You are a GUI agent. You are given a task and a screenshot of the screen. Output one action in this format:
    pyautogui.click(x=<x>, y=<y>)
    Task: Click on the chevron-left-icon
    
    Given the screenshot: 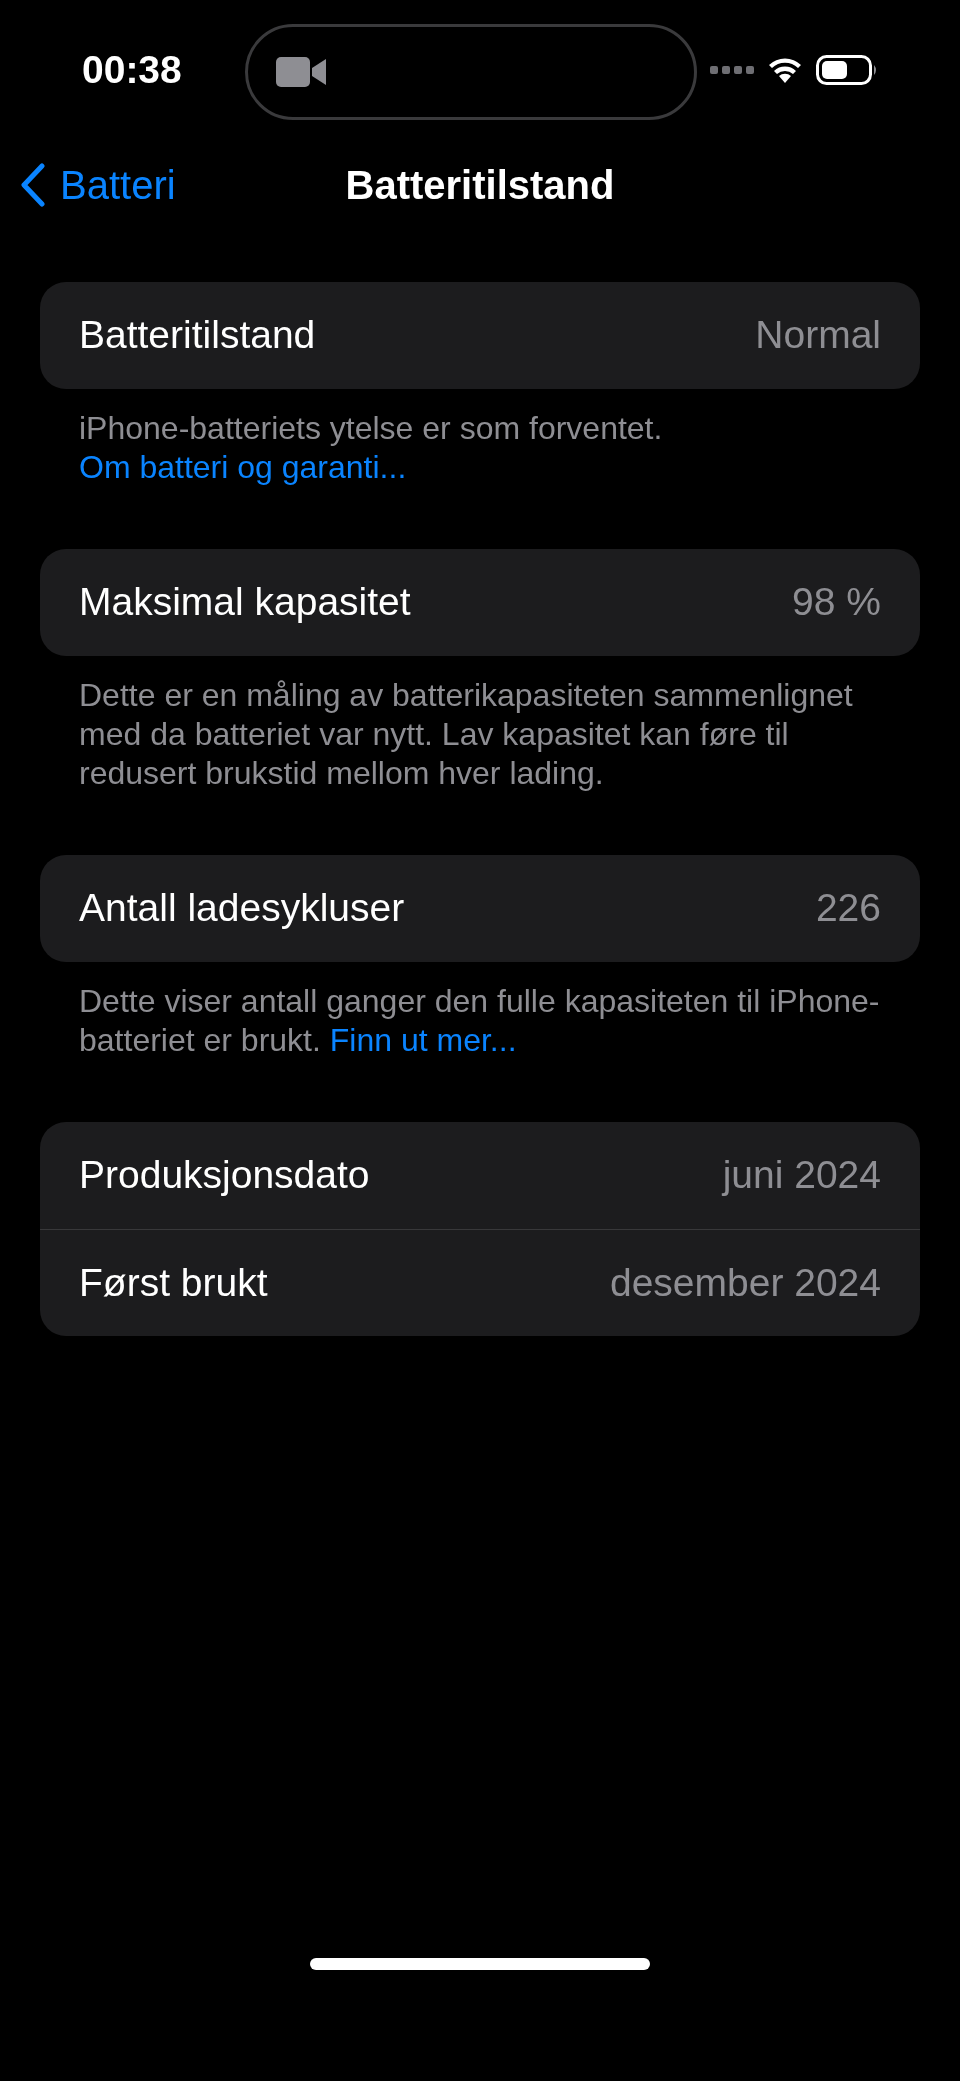 What is the action you would take?
    pyautogui.click(x=33, y=185)
    